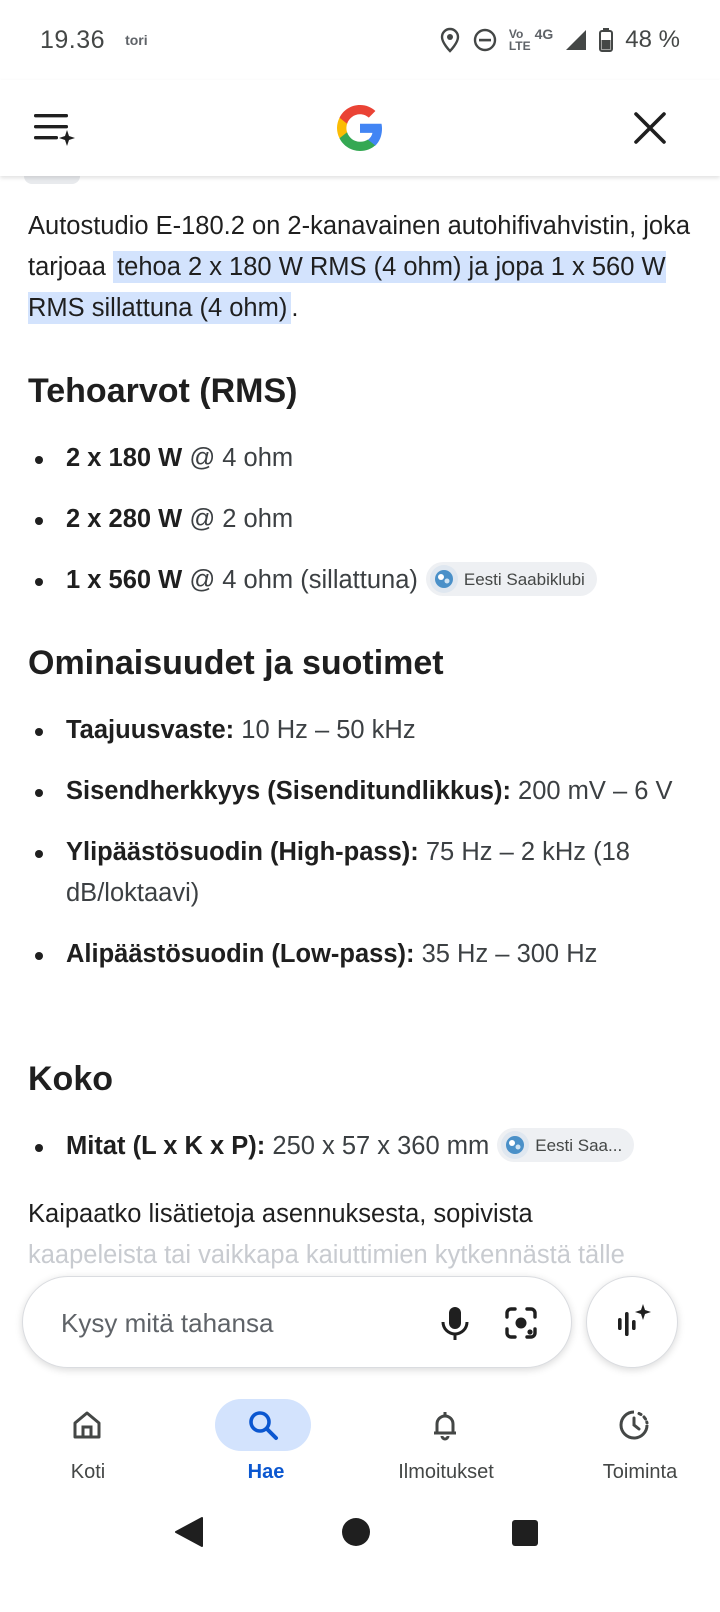 The height and width of the screenshot is (1612, 720). I want to click on bottom-navigation: Koti Hae Ilmoitukset Toiminta, so click(360, 1443).